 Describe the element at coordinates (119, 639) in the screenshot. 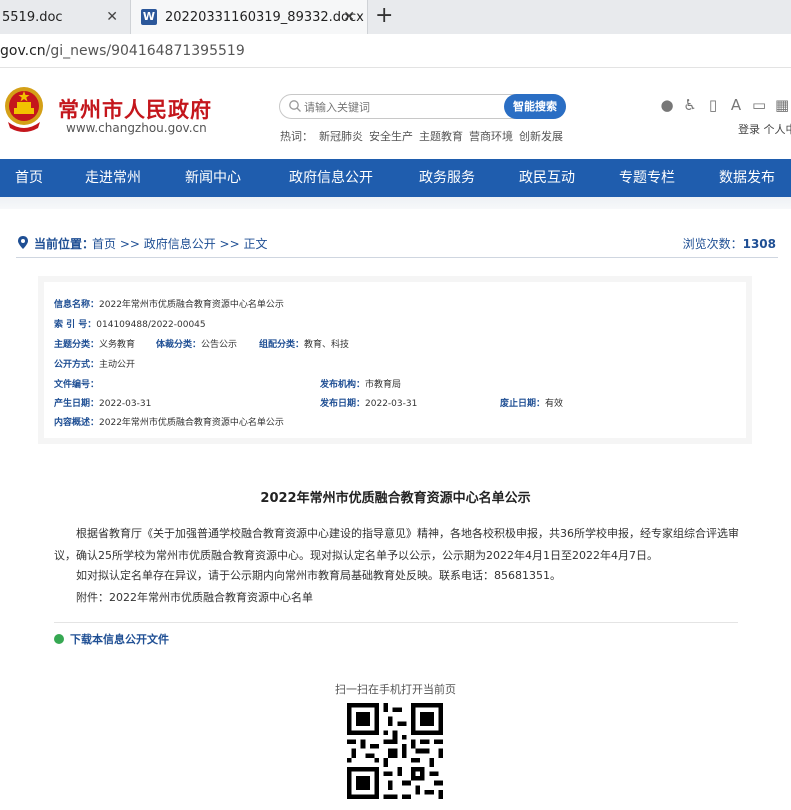

I see `download-label: 下载本信息公开文件` at that location.